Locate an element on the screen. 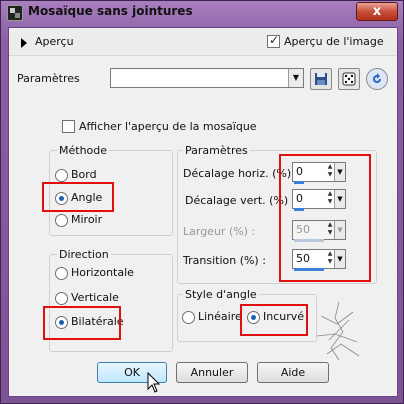 The width and height of the screenshot is (404, 404). radio-horizontale is located at coordinates (61, 273).